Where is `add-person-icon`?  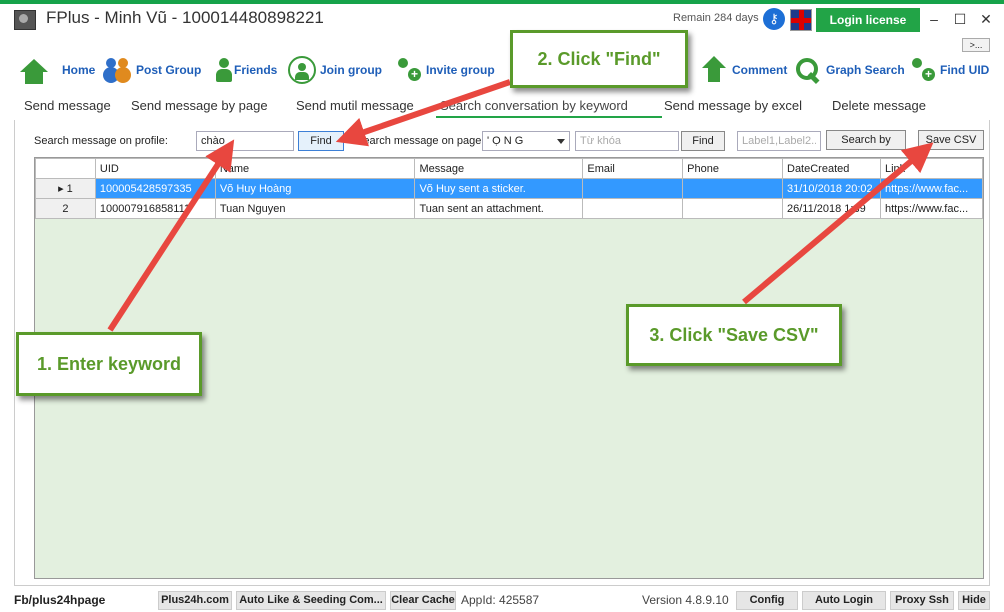 add-person-icon is located at coordinates (922, 70).